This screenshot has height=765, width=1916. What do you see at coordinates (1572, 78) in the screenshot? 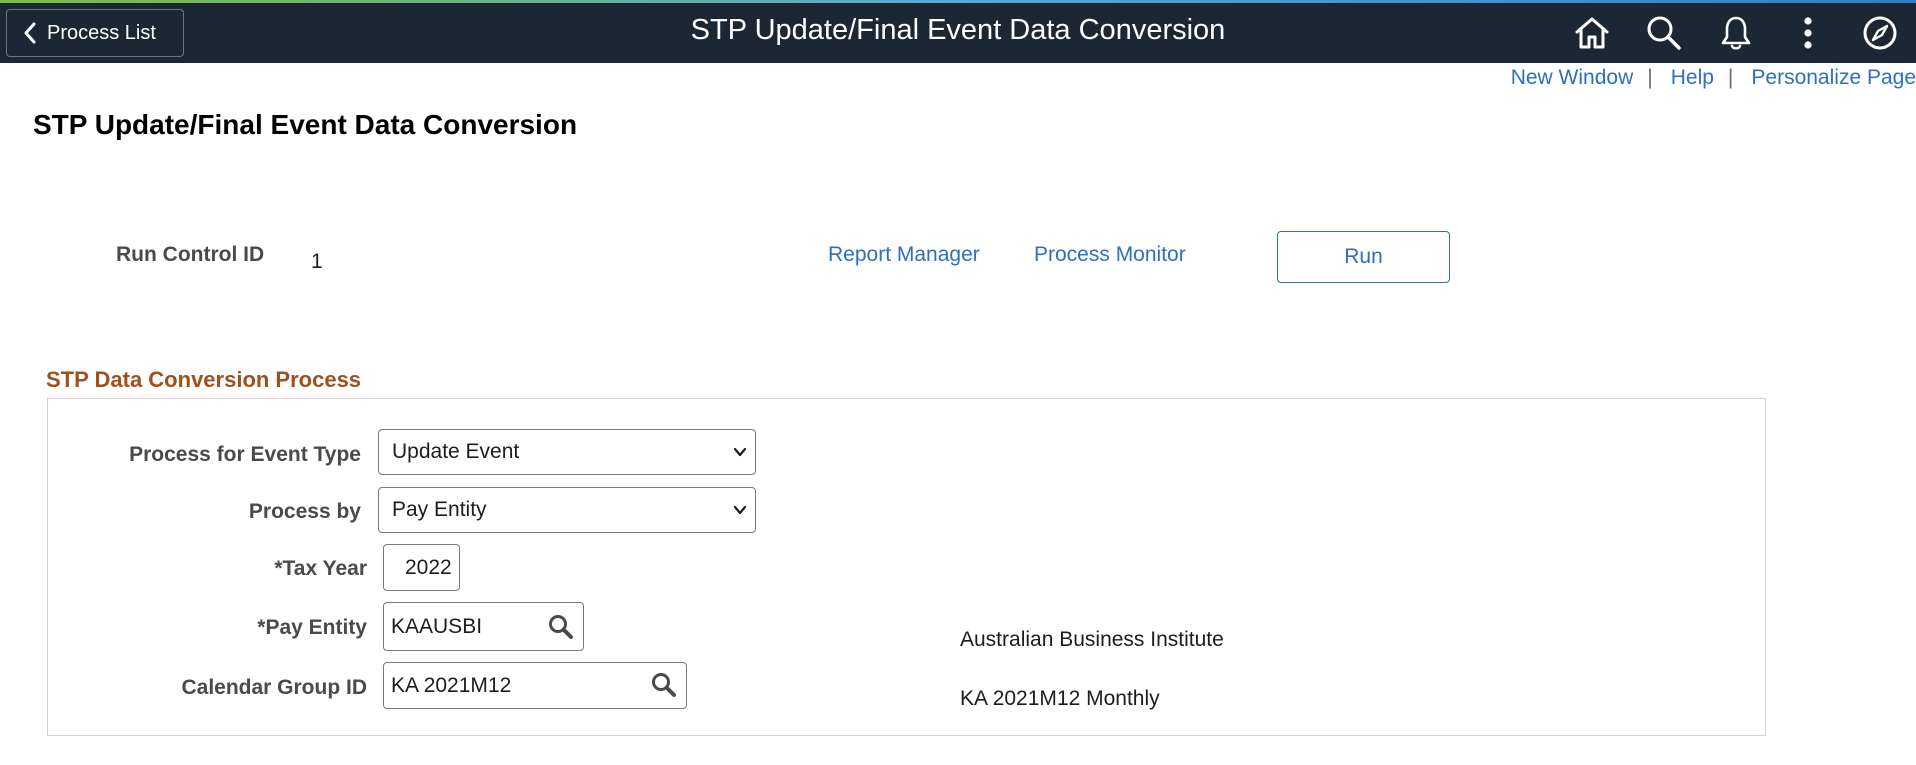
I see `new-window-link: New Window` at bounding box center [1572, 78].